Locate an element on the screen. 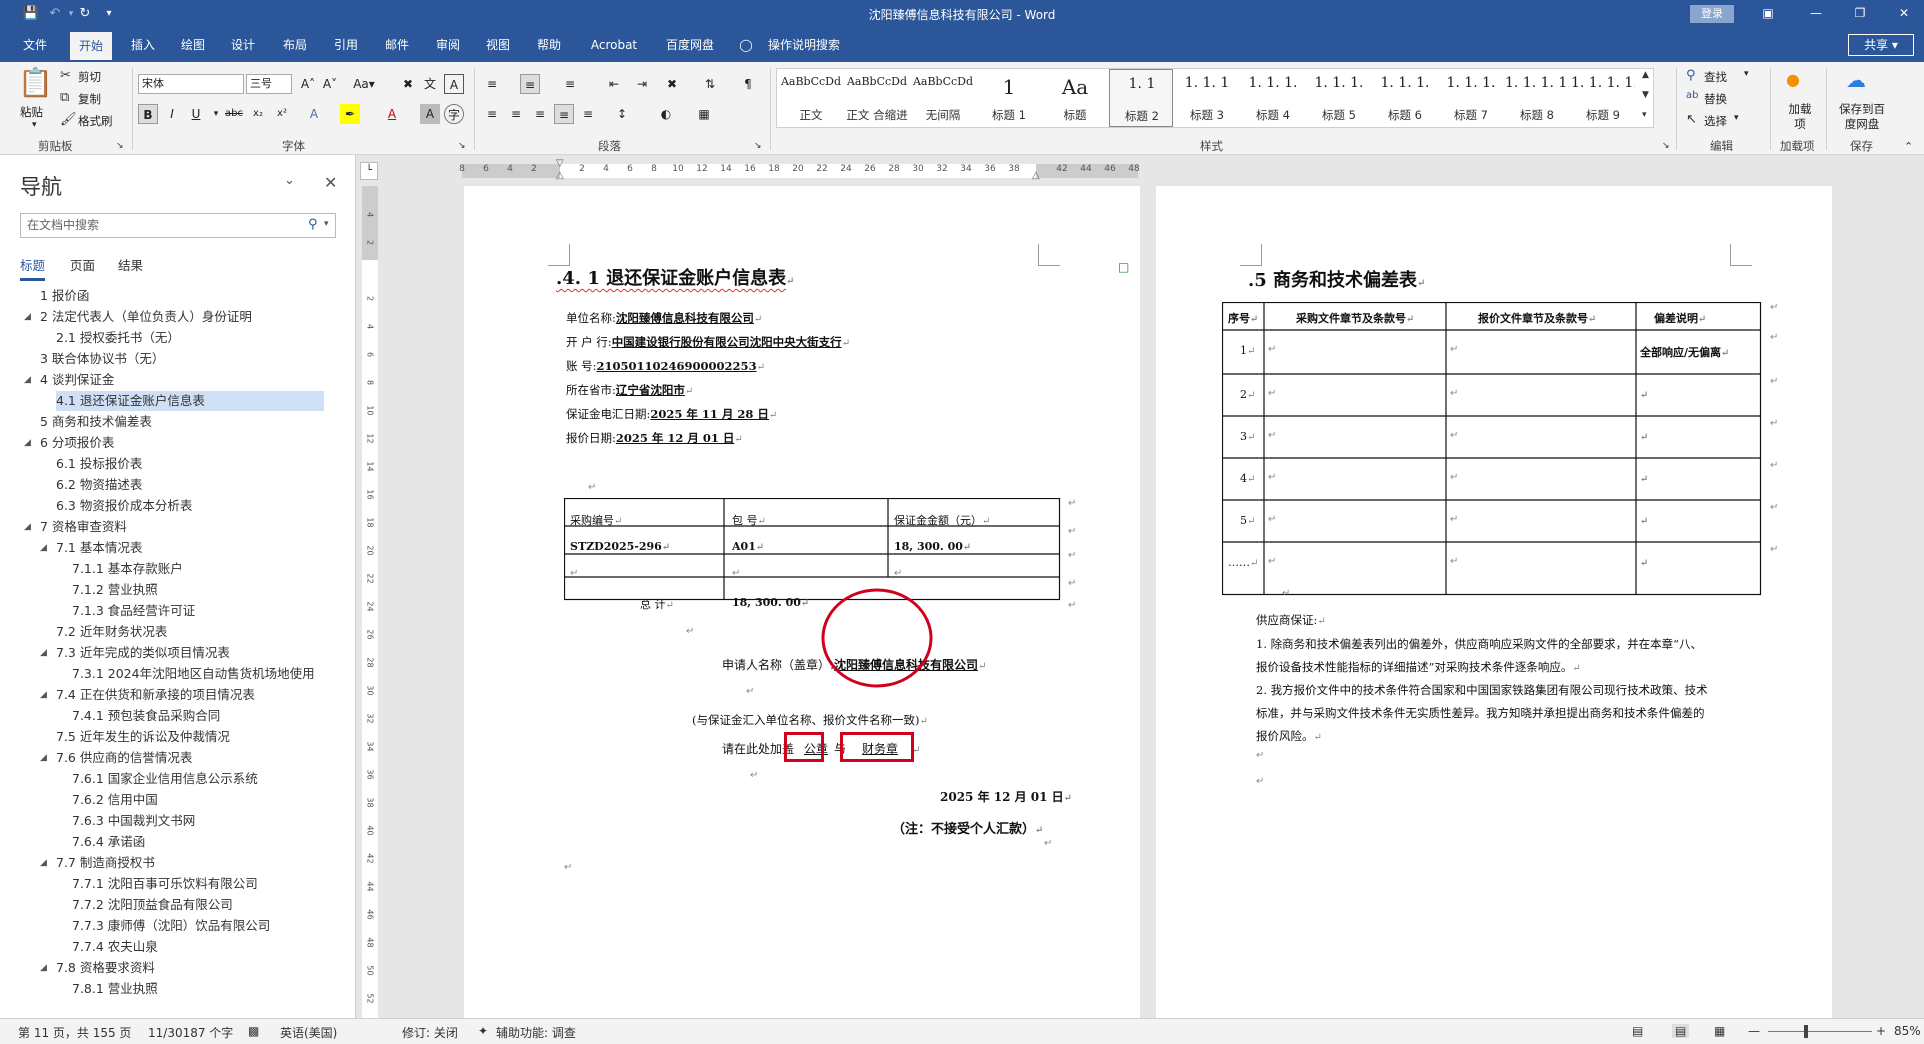  select-dropdown-icon: ▾ is located at coordinates (1736, 118).